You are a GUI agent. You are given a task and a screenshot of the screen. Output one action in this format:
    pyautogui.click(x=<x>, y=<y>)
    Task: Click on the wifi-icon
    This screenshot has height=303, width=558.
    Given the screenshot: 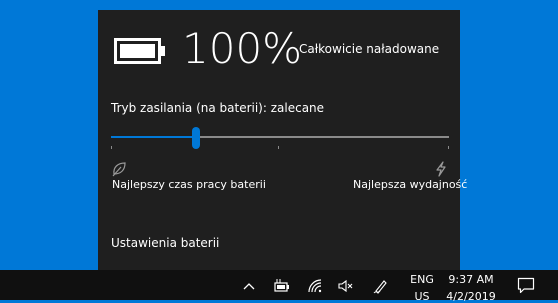 What is the action you would take?
    pyautogui.click(x=315, y=286)
    